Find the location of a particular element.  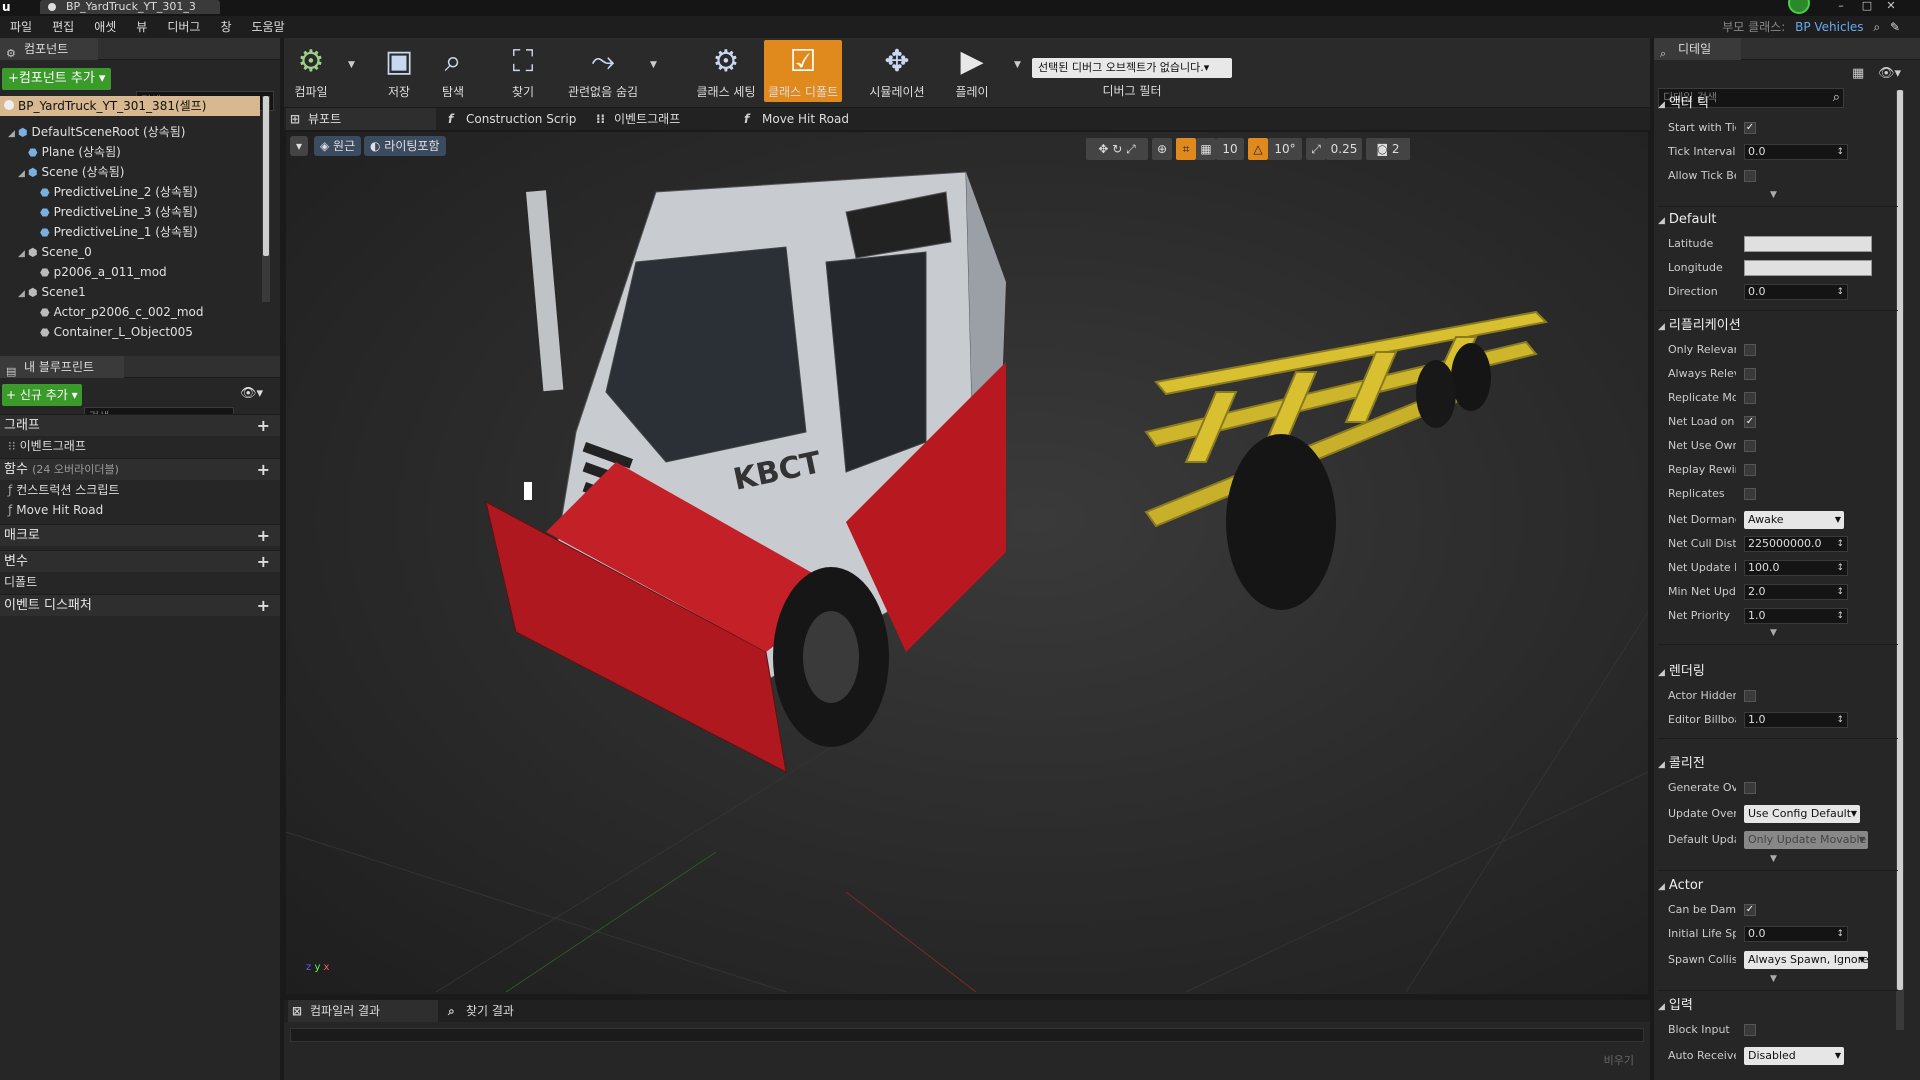

tick-interval-input: 0.0 ↕ is located at coordinates (1796, 152).